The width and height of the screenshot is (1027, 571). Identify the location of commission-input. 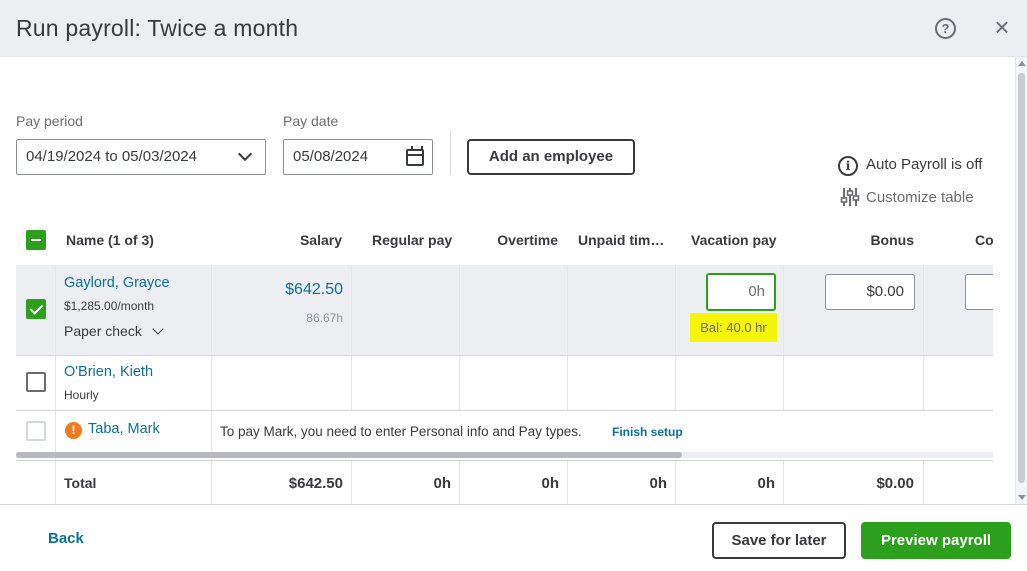
(979, 292).